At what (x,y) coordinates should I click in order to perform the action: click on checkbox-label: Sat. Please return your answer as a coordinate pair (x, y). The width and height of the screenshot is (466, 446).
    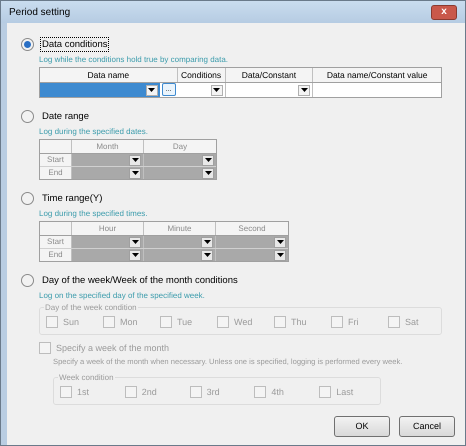
    Looking at the image, I should click on (412, 322).